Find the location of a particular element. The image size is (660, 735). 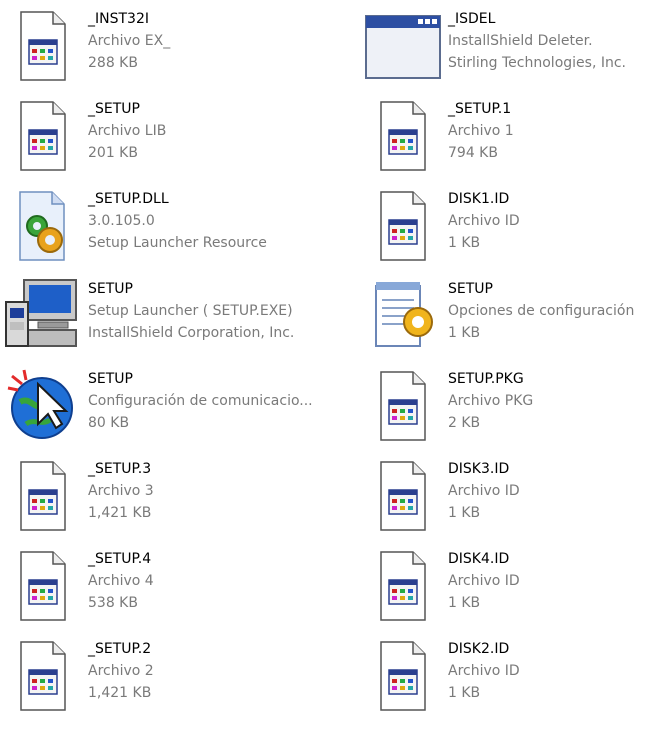

notepad-gear-icon is located at coordinates (403, 315).